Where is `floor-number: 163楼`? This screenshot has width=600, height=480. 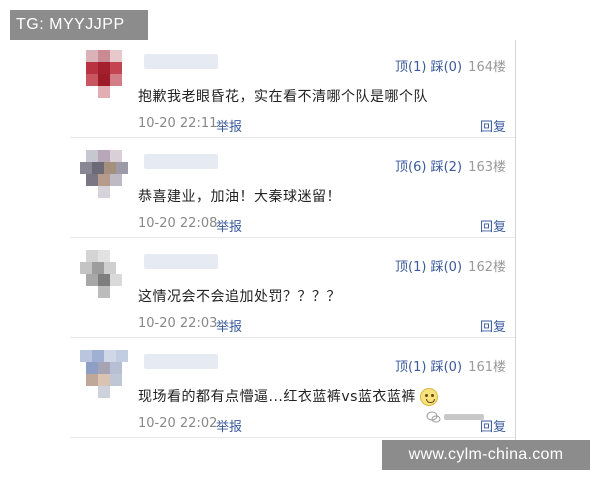
floor-number: 163楼 is located at coordinates (487, 167).